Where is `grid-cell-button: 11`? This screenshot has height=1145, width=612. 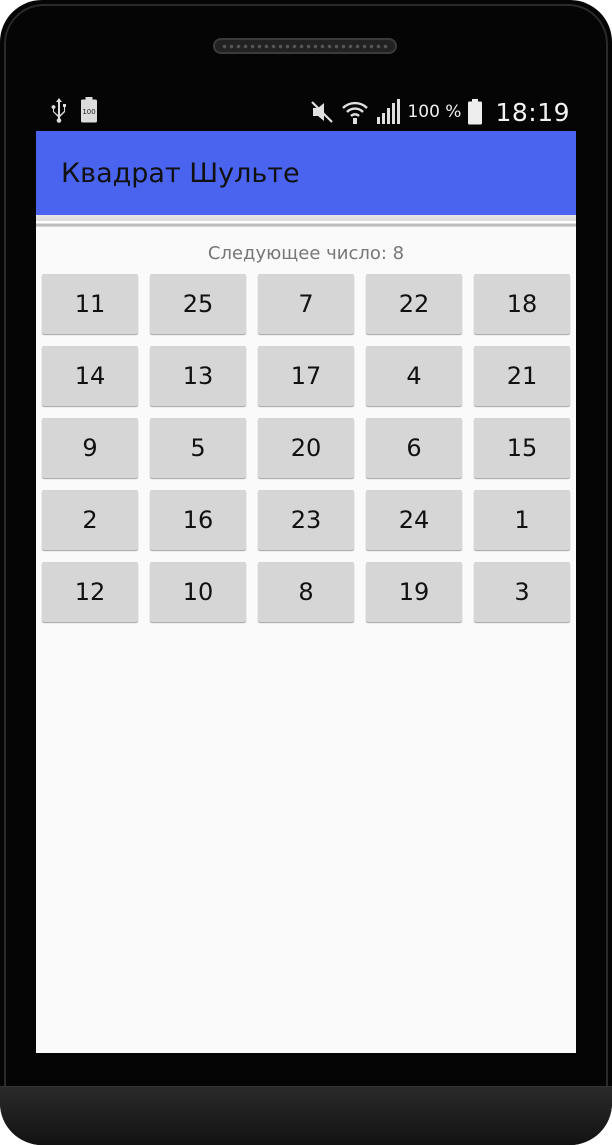 grid-cell-button: 11 is located at coordinates (90, 304).